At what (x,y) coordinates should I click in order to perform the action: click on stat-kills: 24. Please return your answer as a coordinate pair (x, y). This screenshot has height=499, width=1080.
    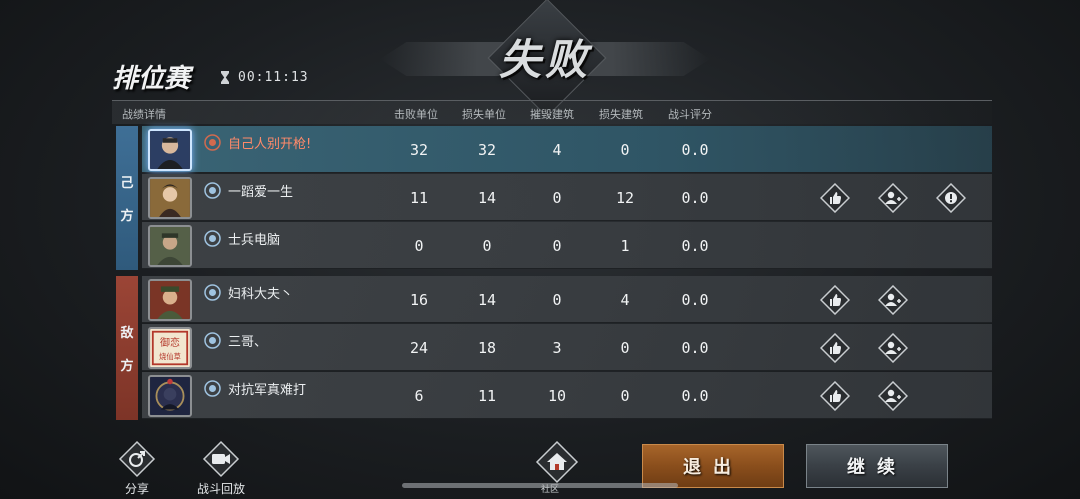
    Looking at the image, I should click on (419, 348).